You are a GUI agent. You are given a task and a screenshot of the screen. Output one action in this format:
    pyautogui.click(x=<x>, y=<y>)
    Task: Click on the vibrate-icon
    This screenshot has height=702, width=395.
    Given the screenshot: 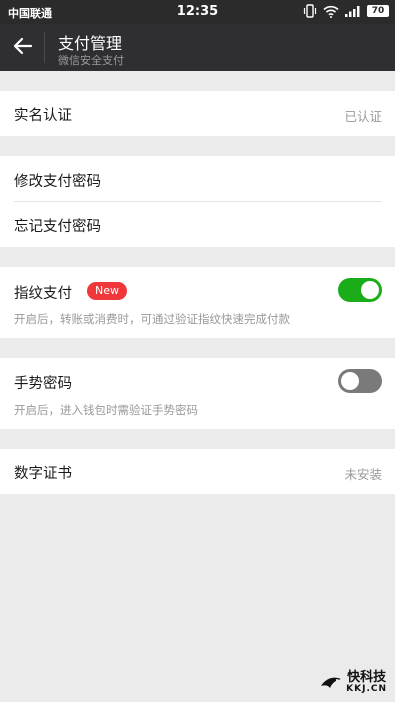 What is the action you would take?
    pyautogui.click(x=310, y=11)
    